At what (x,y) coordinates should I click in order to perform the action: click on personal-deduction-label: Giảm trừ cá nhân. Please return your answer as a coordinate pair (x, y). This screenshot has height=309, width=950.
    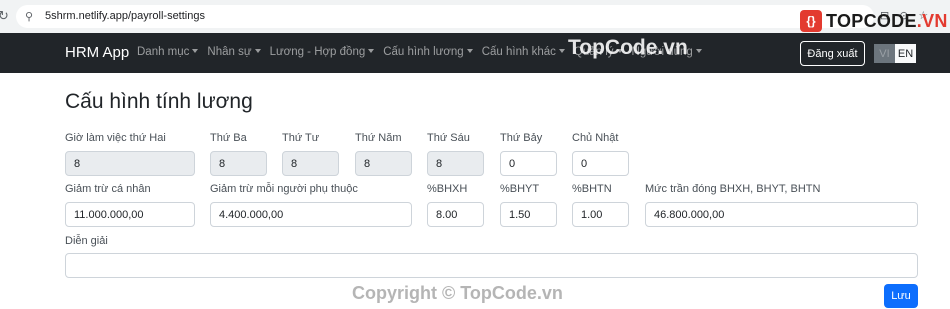
    Looking at the image, I should click on (108, 189).